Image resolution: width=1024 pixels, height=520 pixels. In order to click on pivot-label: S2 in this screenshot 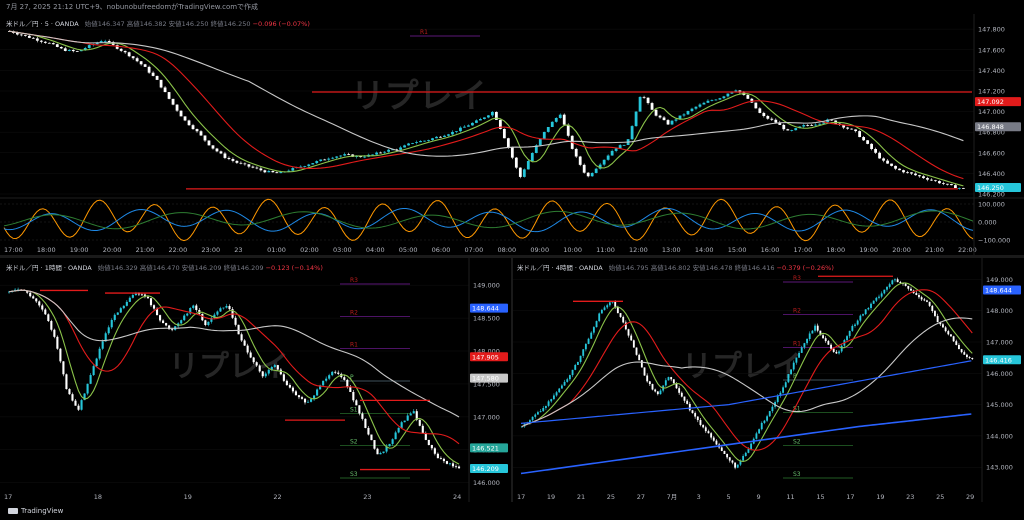, I will do `click(797, 441)`.